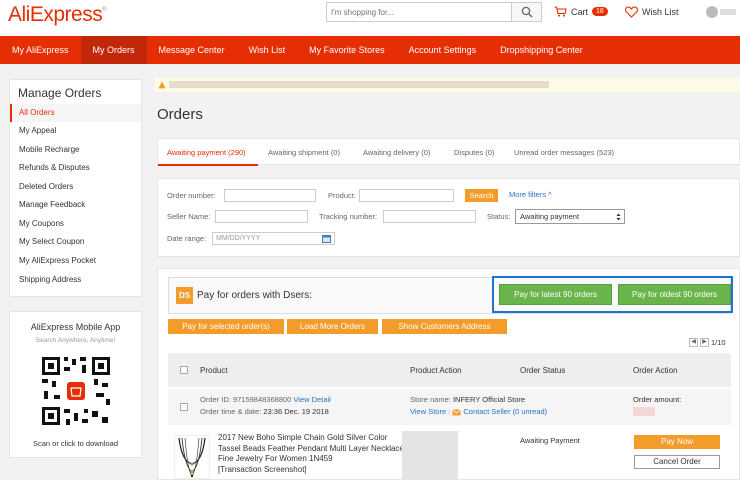 The width and height of the screenshot is (740, 480). I want to click on seller-name-label: Seller Name:, so click(189, 216).